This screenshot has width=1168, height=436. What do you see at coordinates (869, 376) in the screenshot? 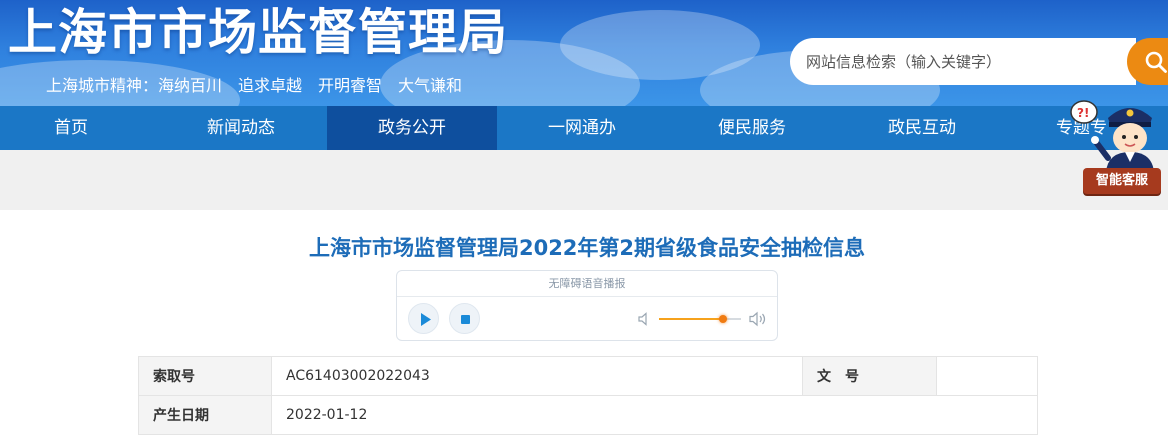
I see `document-number-label: 文 号` at bounding box center [869, 376].